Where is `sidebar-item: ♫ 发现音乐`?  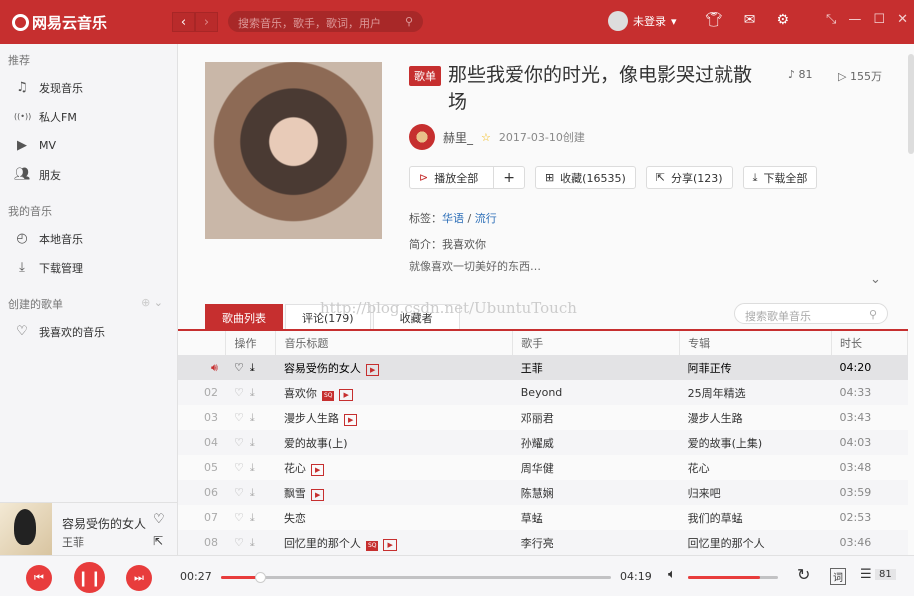 sidebar-item: ♫ 发现音乐 is located at coordinates (88, 87).